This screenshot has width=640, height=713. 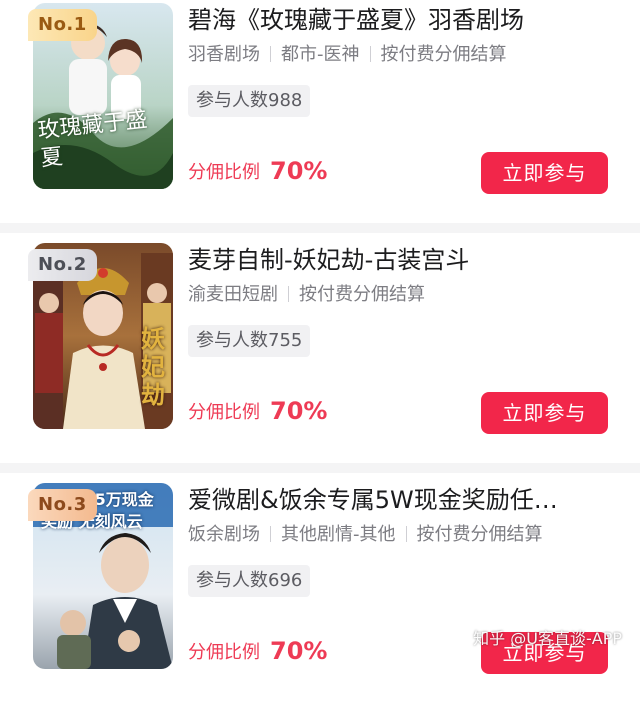 What do you see at coordinates (233, 294) in the screenshot?
I see `tag-studio: 渝麦田短剧` at bounding box center [233, 294].